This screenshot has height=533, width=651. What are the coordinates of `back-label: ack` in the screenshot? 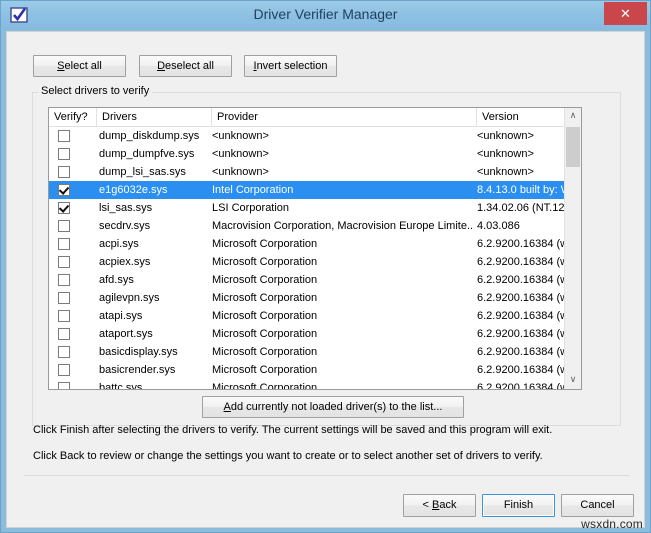 It's located at (448, 505).